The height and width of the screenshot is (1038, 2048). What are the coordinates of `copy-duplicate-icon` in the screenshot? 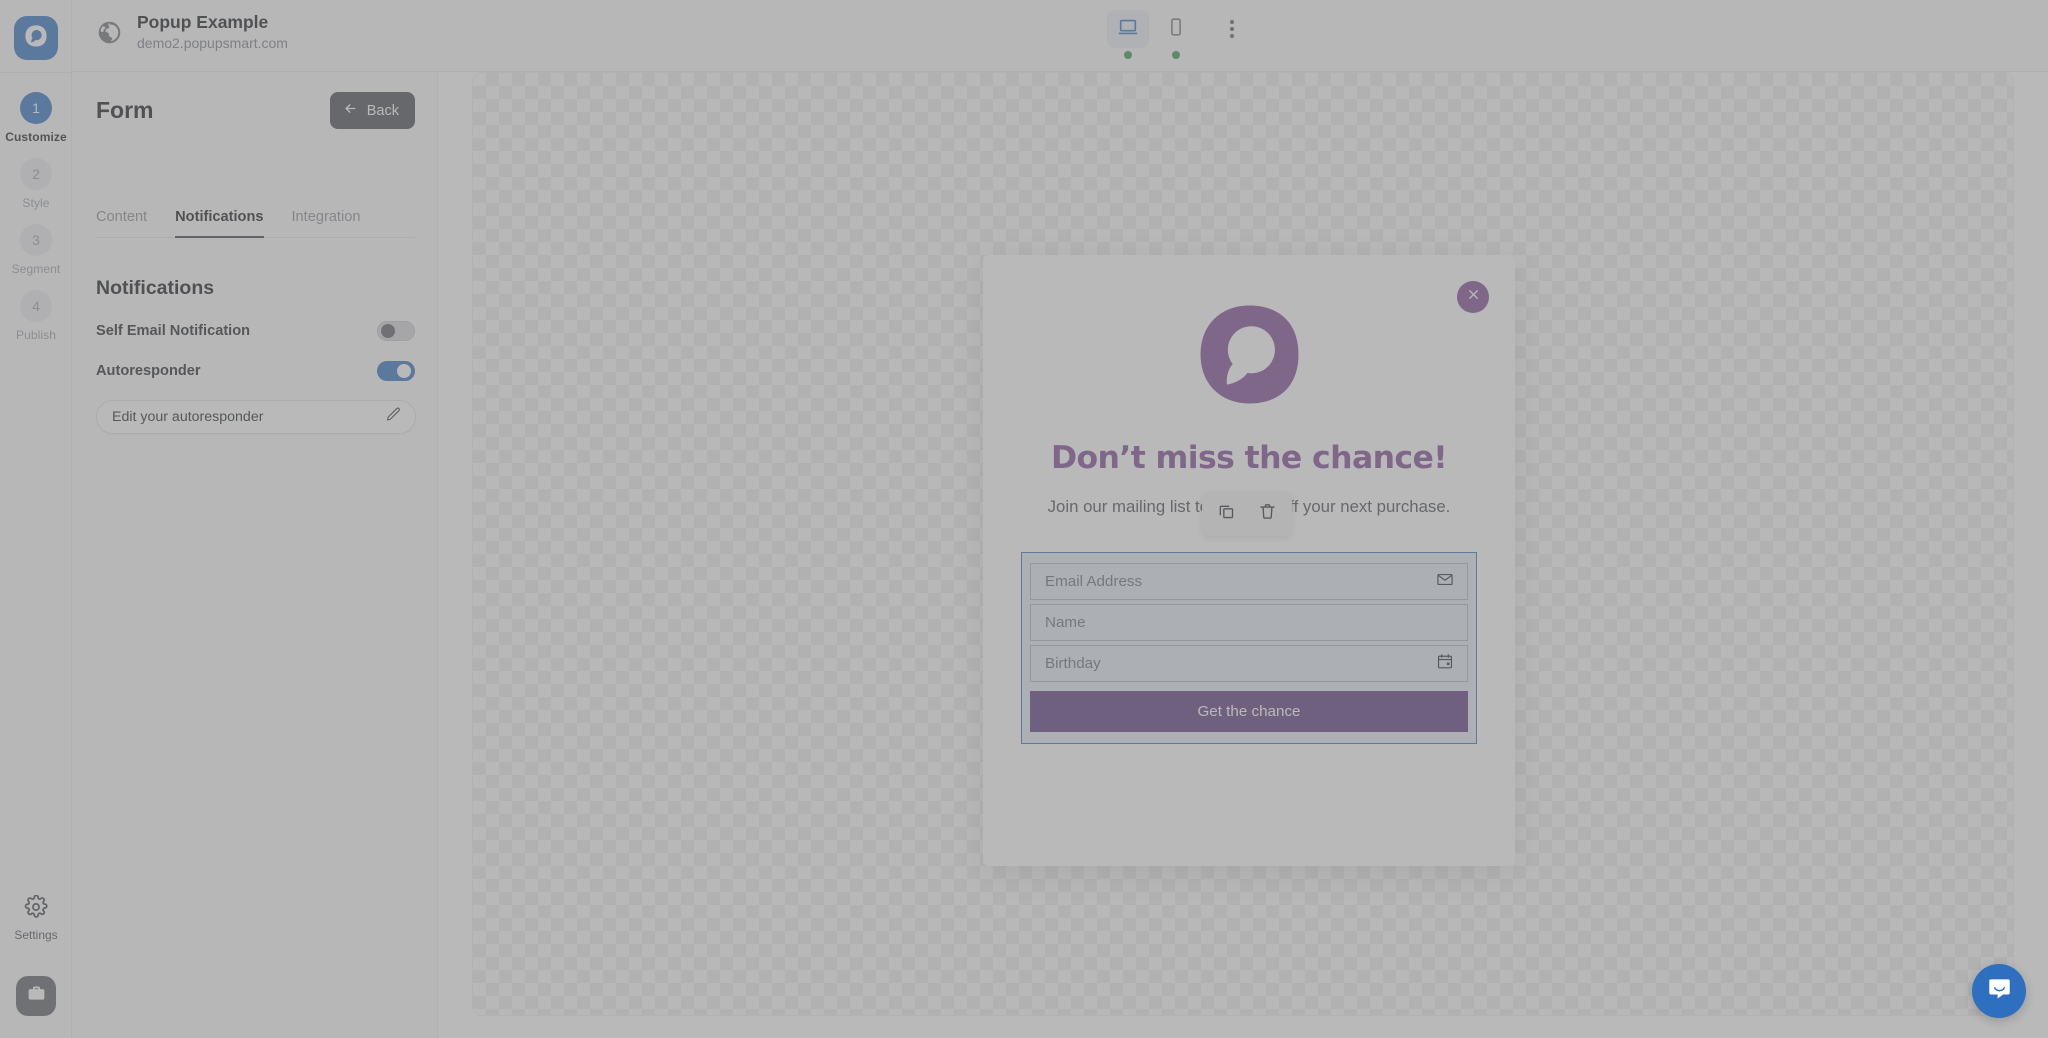 It's located at (1226, 514).